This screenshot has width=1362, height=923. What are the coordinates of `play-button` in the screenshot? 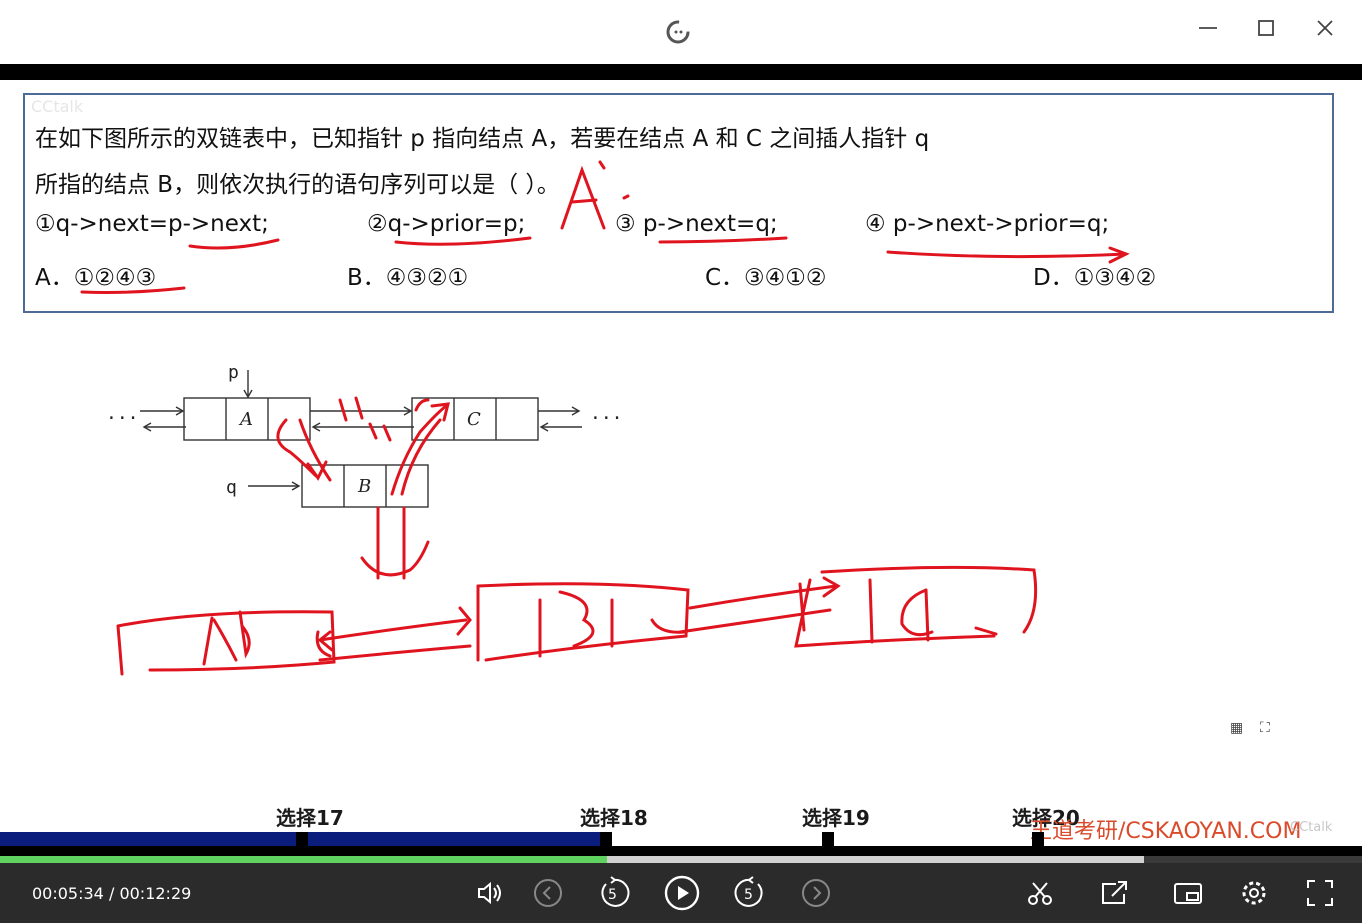 It's located at (682, 893).